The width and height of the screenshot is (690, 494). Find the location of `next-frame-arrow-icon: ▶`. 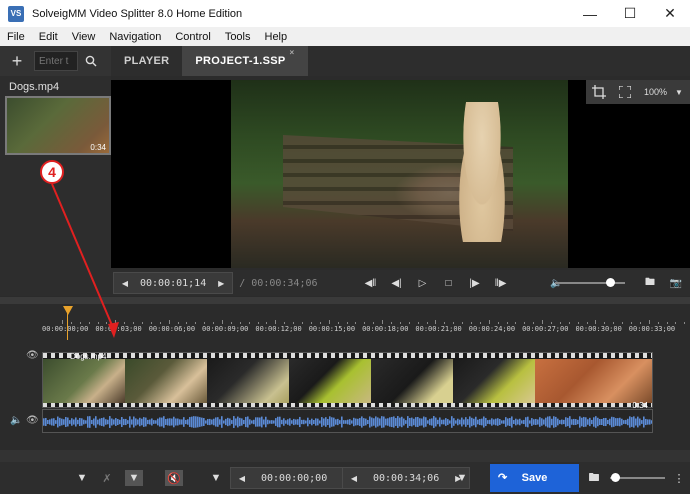

next-frame-arrow-icon: ▶ is located at coordinates (221, 283).